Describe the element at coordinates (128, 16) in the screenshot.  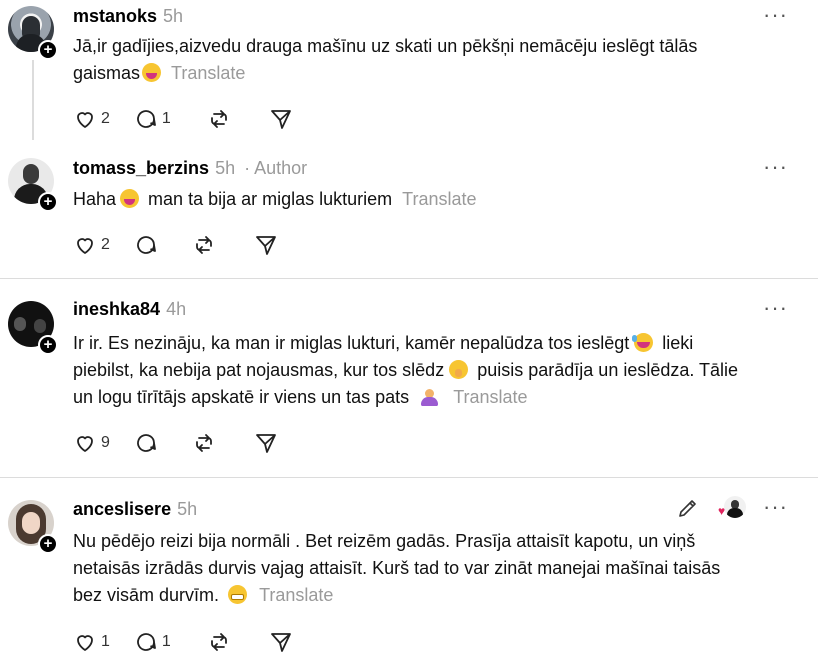
I see `username: mstanoks 5h` at that location.